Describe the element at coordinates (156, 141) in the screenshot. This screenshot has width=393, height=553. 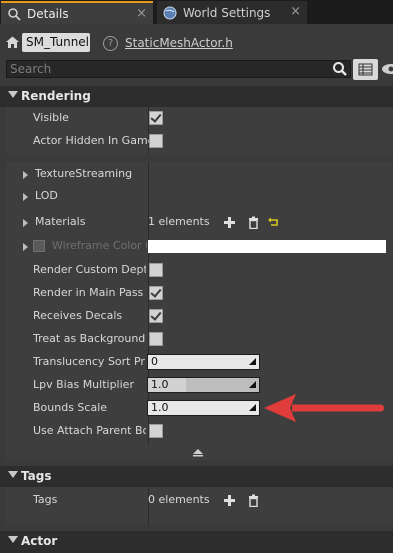
I see `actor-hidden-checkbox` at that location.